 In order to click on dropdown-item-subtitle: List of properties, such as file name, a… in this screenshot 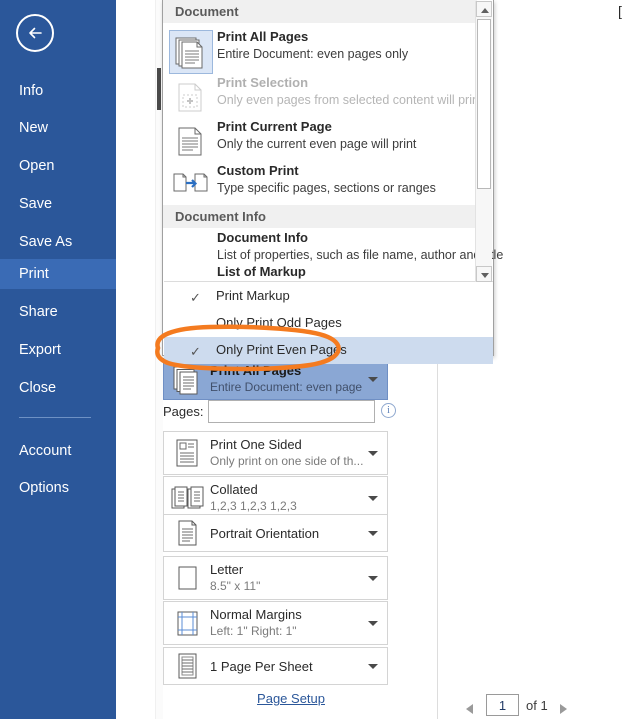, I will do `click(360, 255)`.